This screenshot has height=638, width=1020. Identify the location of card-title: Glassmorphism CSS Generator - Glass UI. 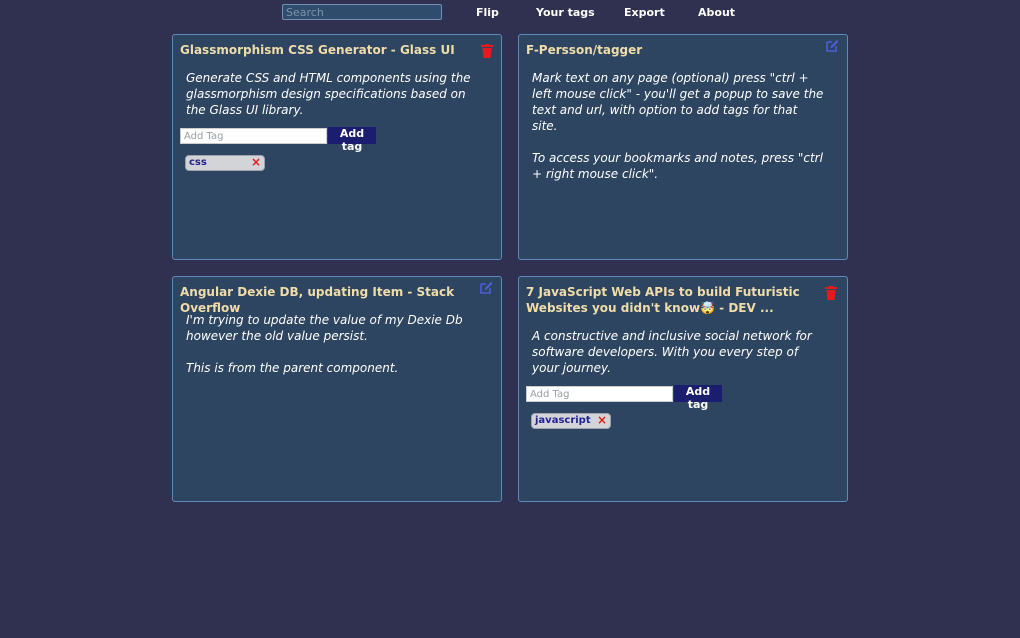
(317, 50).